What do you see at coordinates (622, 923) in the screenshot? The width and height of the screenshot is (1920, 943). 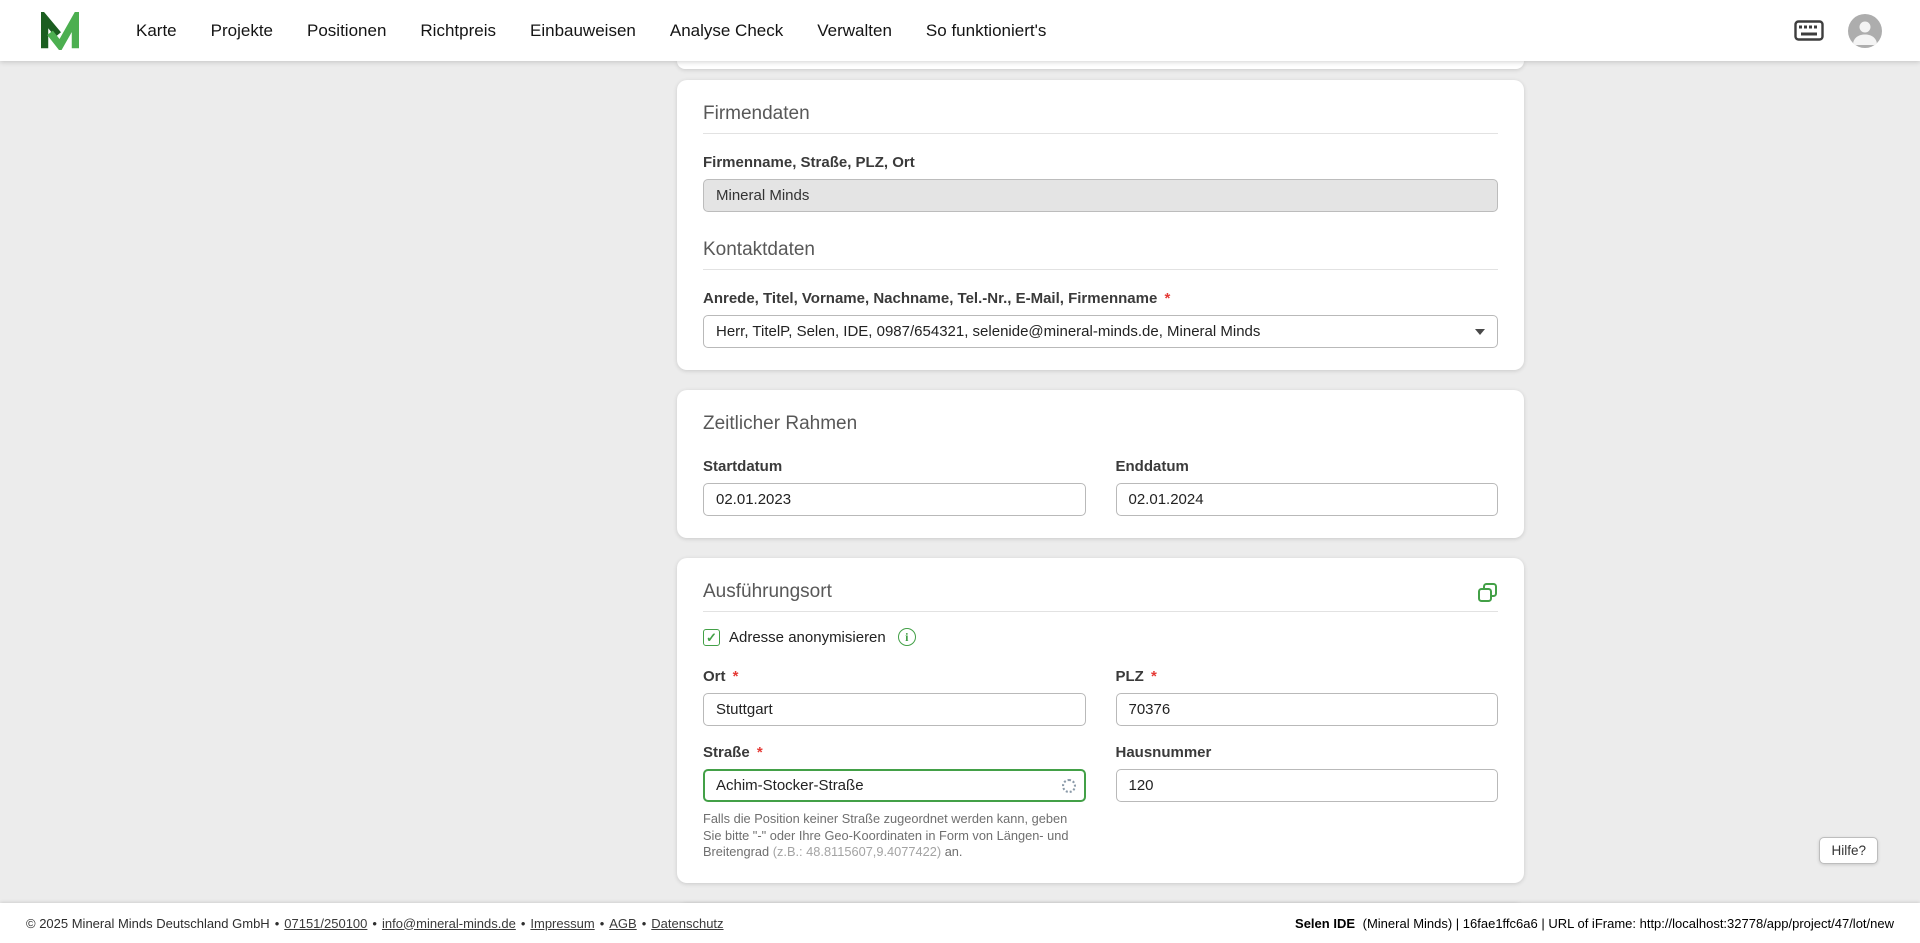 I see `footer-agb-link: AGB` at bounding box center [622, 923].